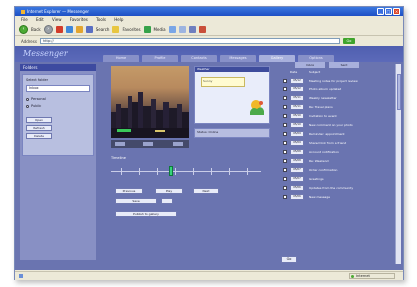 This screenshot has height=287, width=417. What do you see at coordinates (160, 58) in the screenshot?
I see `tab-profile: Profile` at bounding box center [160, 58].